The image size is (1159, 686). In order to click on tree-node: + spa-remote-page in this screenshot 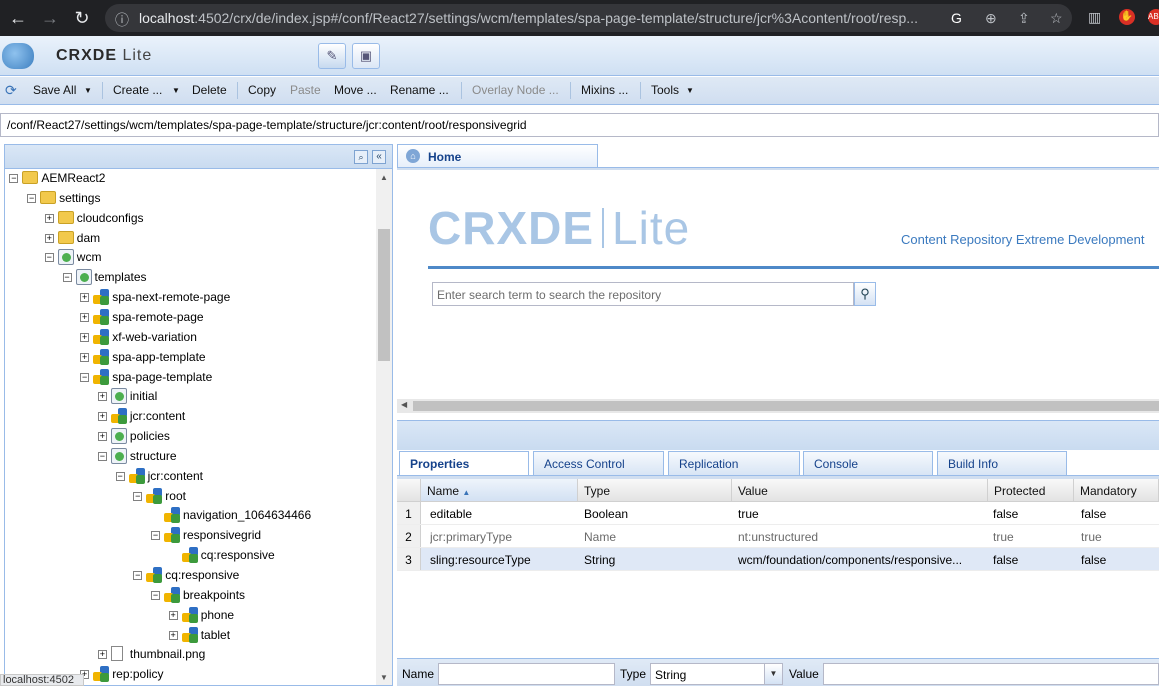, I will do `click(188, 318)`.